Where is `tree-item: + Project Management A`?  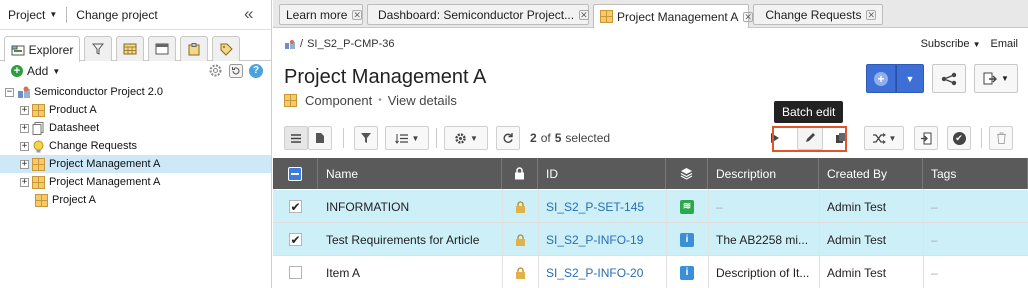 tree-item: + Project Management A is located at coordinates (135, 182).